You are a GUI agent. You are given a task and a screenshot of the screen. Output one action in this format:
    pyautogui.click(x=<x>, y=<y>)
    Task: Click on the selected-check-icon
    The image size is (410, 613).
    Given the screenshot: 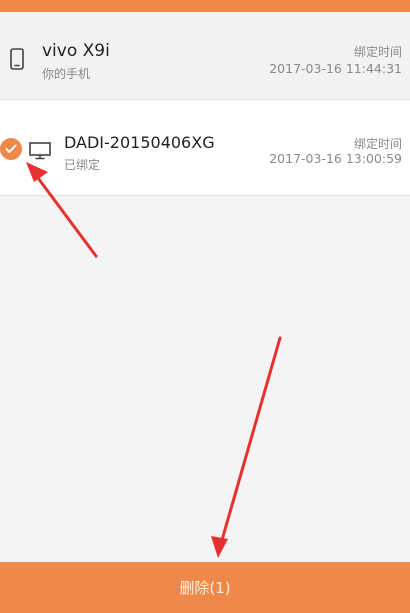 What is the action you would take?
    pyautogui.click(x=11, y=149)
    